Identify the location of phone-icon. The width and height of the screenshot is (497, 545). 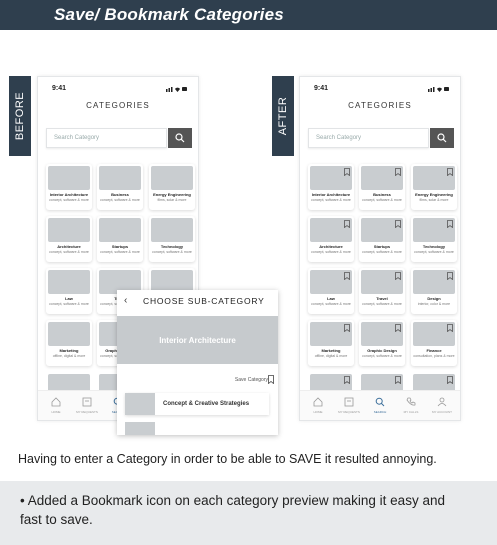
(411, 401).